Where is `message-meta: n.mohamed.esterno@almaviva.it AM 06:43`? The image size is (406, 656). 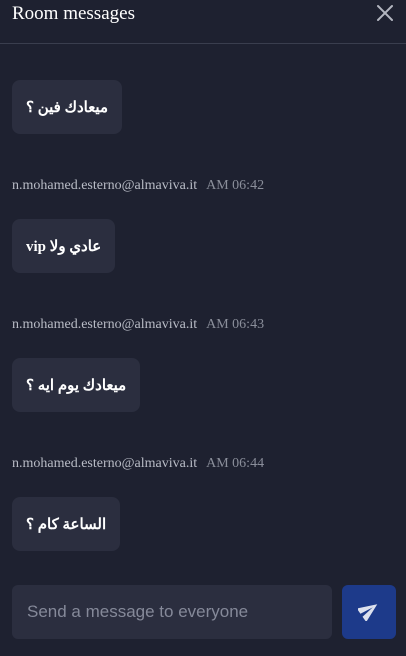
message-meta: n.mohamed.esterno@almaviva.it AM 06:43 is located at coordinates (138, 325).